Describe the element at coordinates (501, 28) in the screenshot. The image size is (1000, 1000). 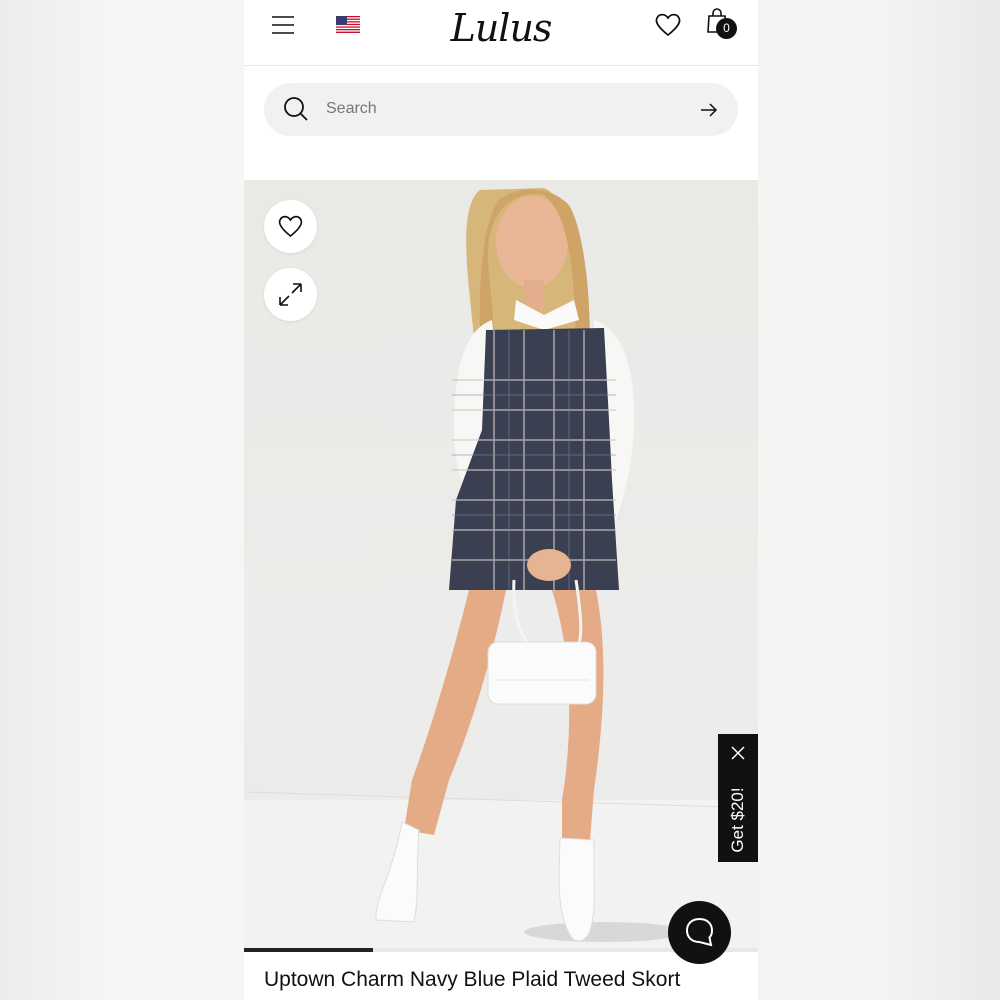
I see `brand-logo: Lulus` at that location.